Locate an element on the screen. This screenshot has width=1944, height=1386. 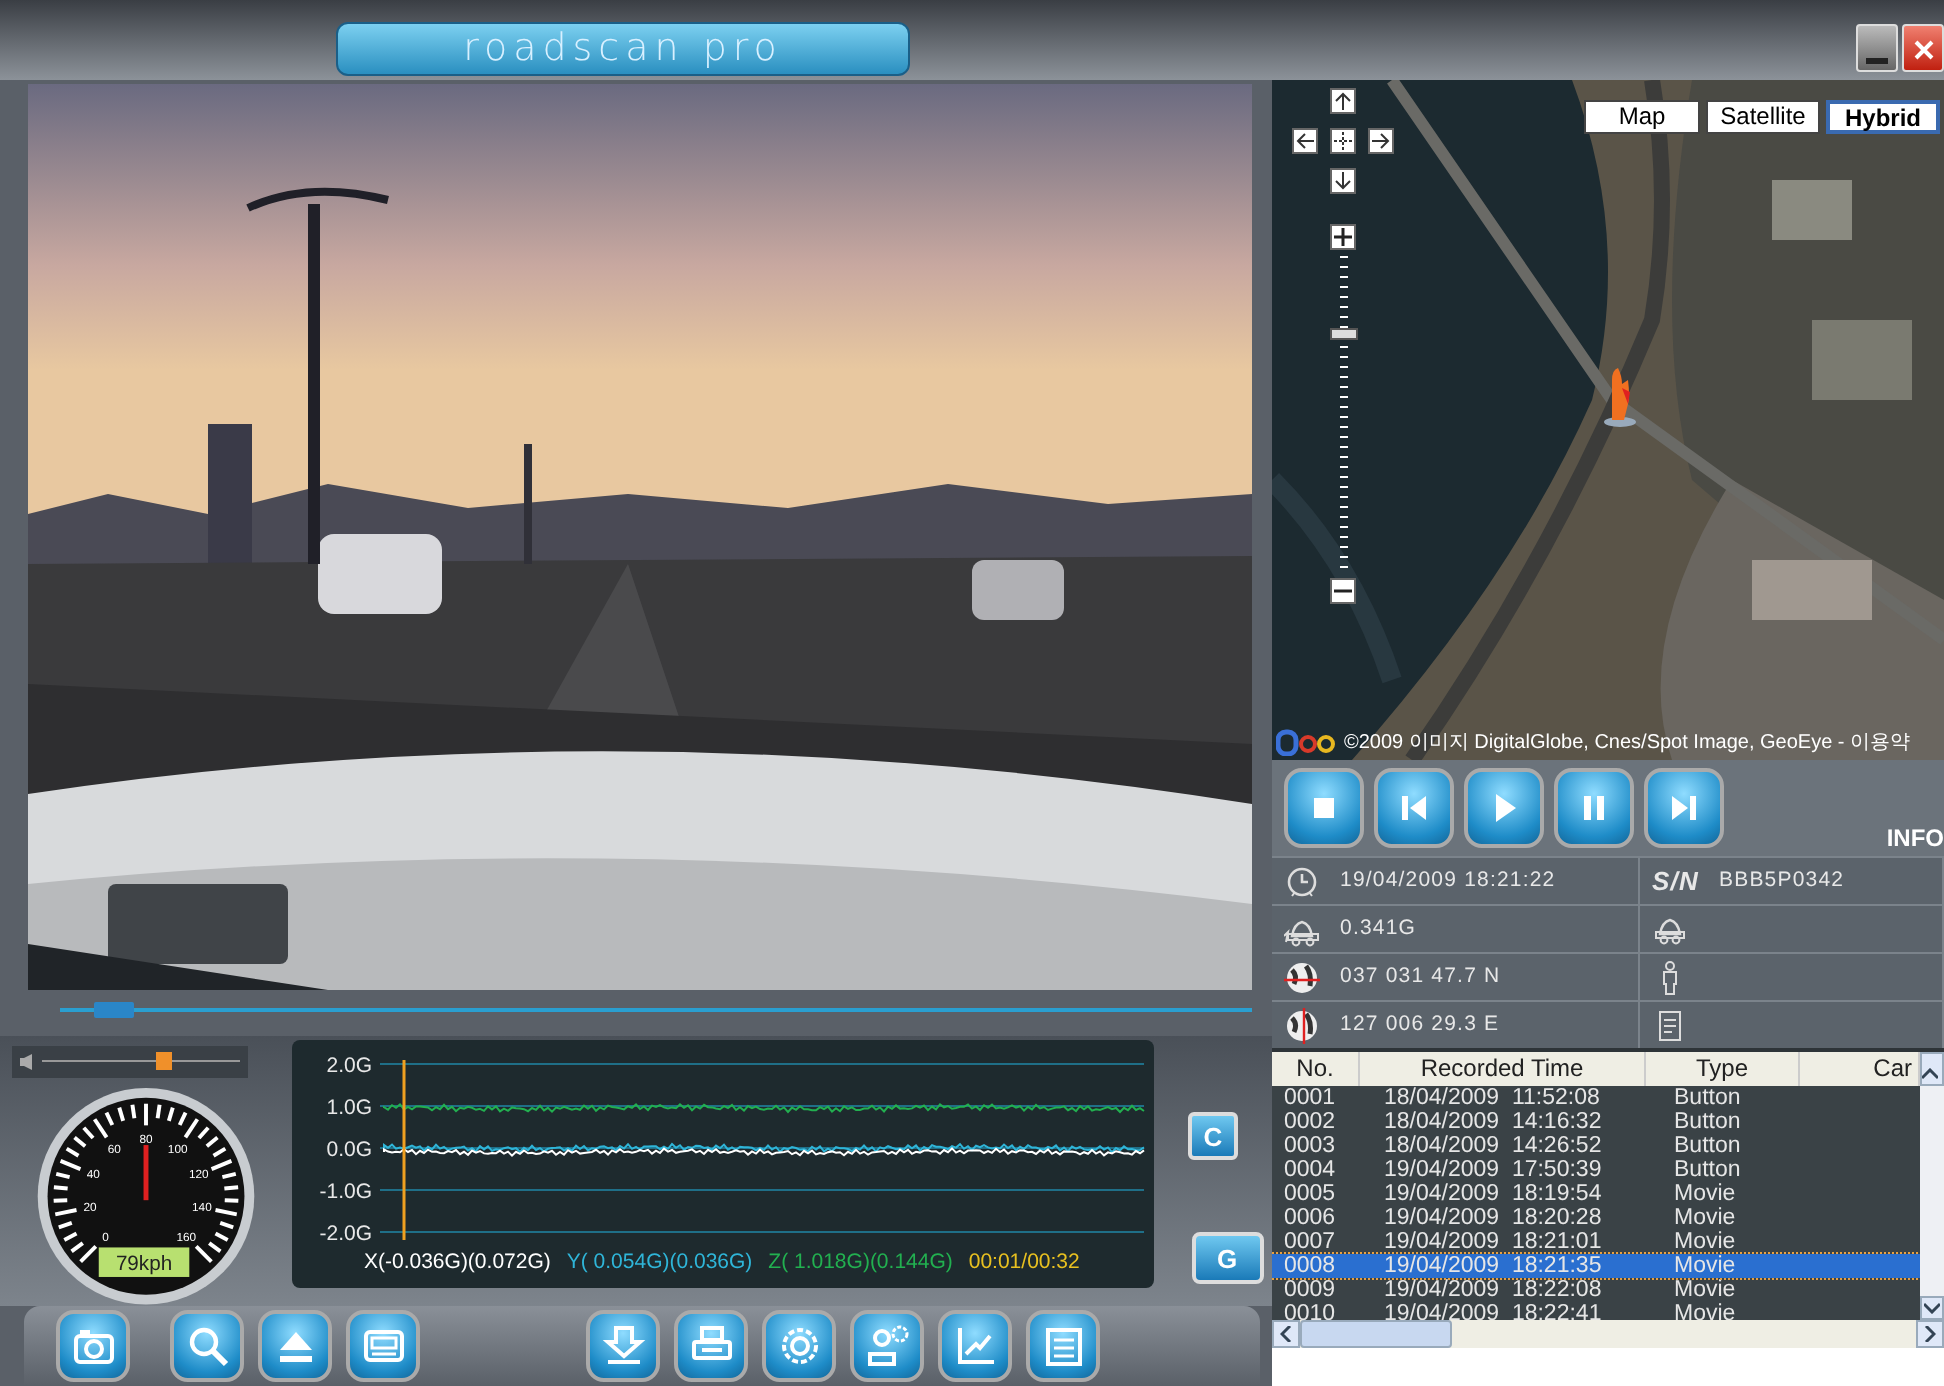
table-cell-text: 19/04/2009 18:22:41 is located at coordinates (1493, 1311).